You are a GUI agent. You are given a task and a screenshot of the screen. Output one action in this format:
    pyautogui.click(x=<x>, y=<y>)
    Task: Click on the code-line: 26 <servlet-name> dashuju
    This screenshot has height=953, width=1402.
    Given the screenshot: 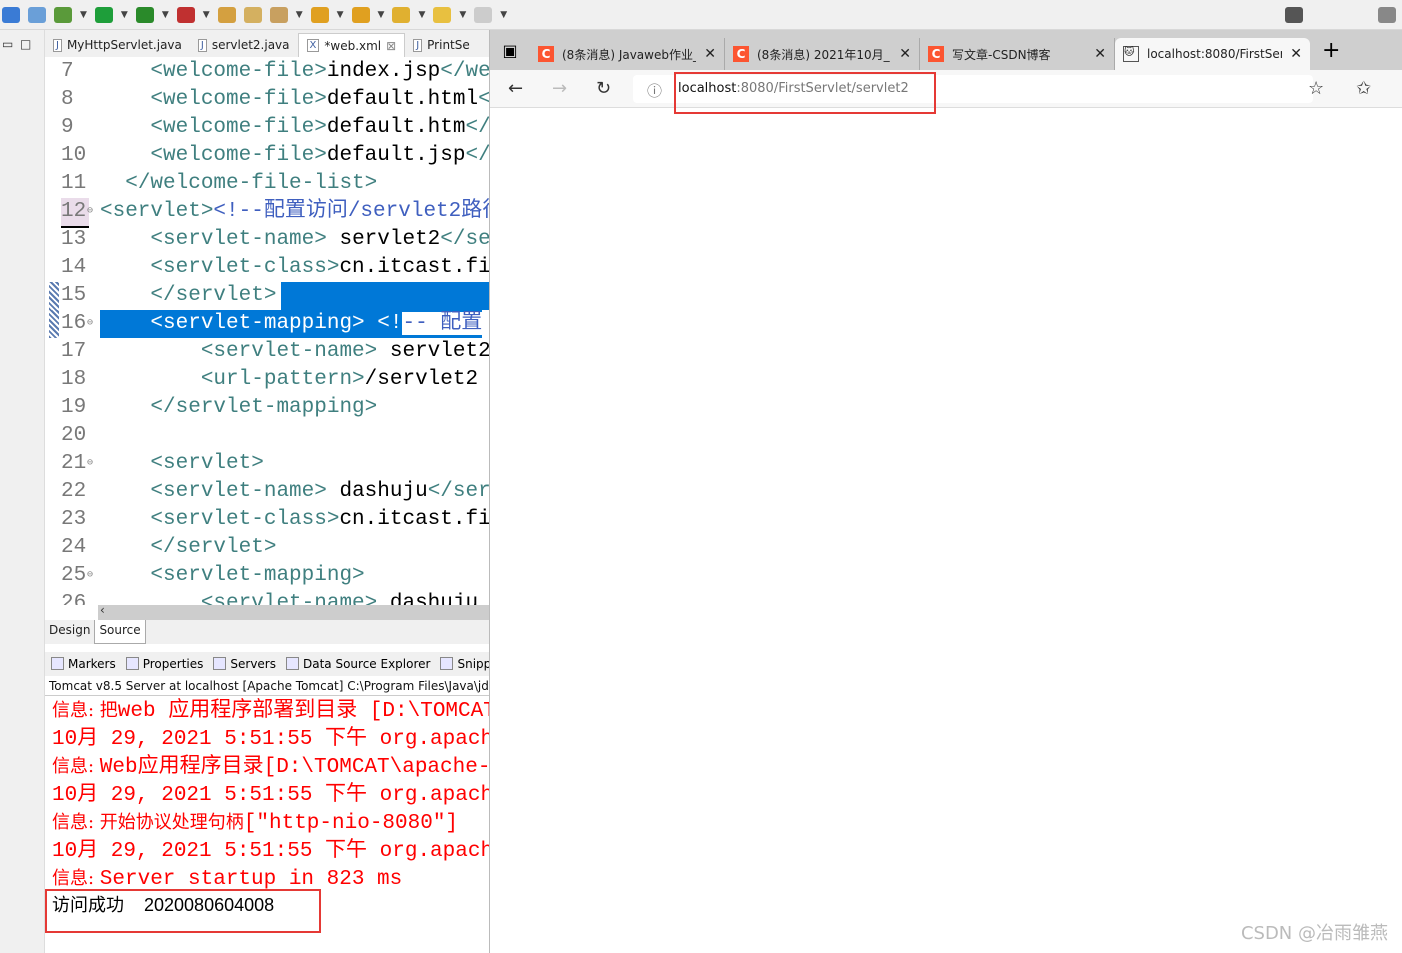 What is the action you would take?
    pyautogui.click(x=267, y=597)
    